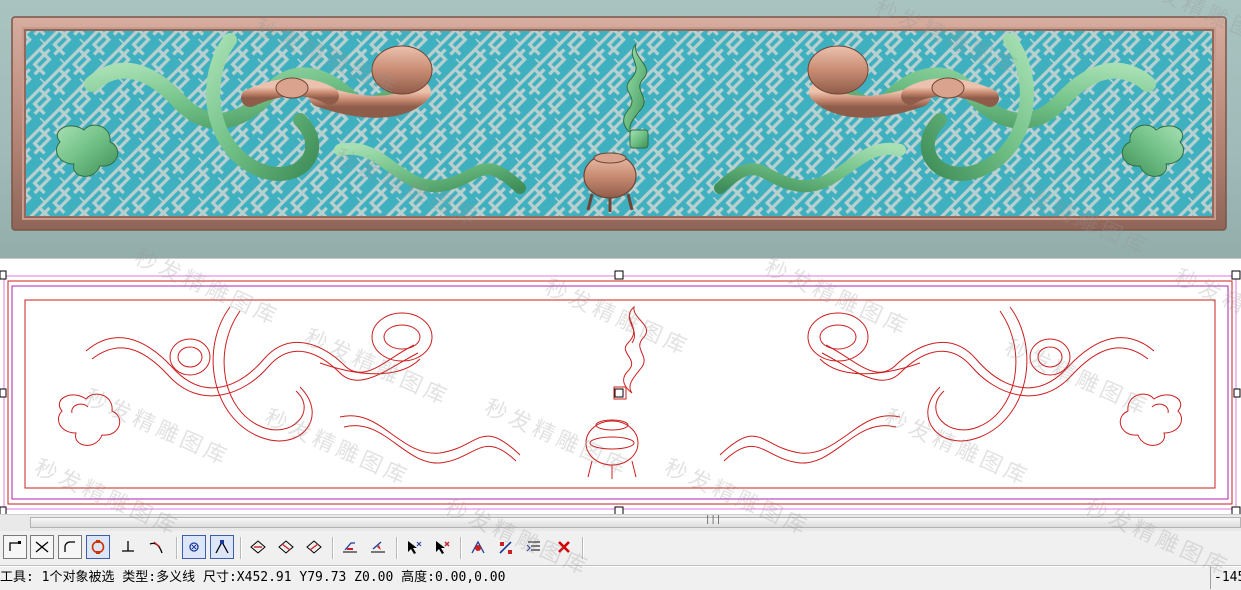 Image resolution: width=1241 pixels, height=590 pixels. I want to click on node-icon, so click(194, 547).